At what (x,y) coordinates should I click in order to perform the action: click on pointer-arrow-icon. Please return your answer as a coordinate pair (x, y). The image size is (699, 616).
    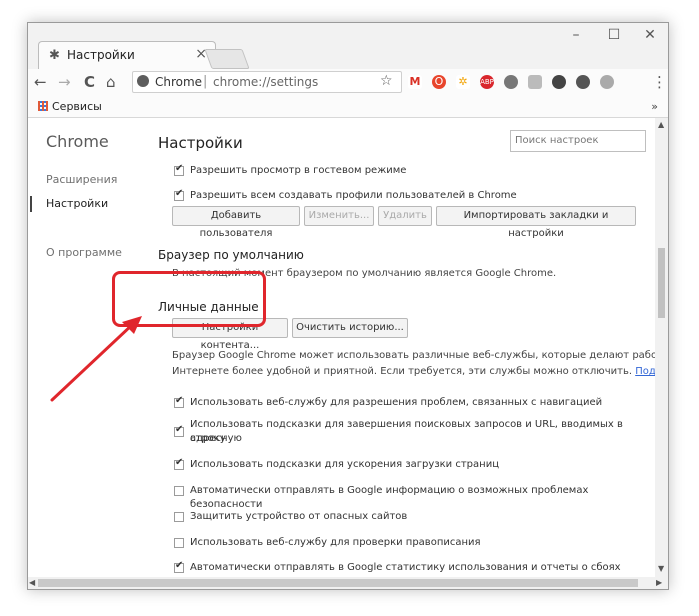
    Looking at the image, I should click on (96, 359).